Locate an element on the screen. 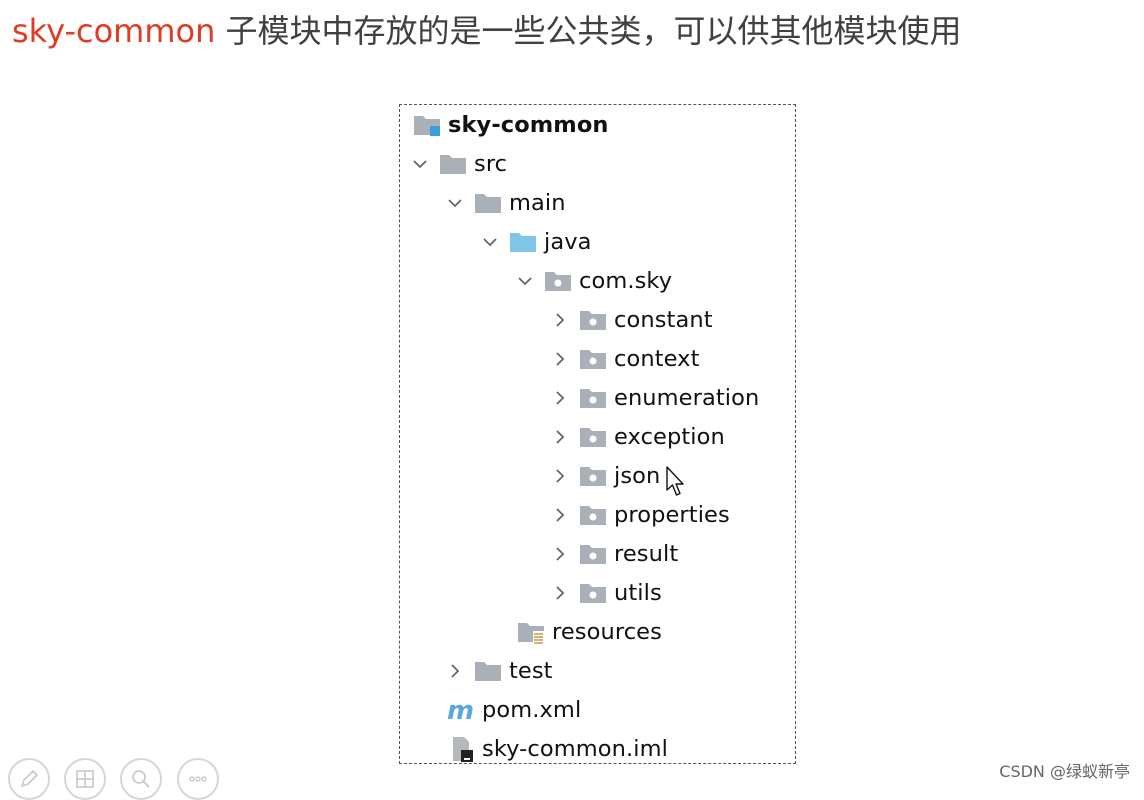 Image resolution: width=1144 pixels, height=800 pixels. tree-item-resources: resources is located at coordinates (589, 631).